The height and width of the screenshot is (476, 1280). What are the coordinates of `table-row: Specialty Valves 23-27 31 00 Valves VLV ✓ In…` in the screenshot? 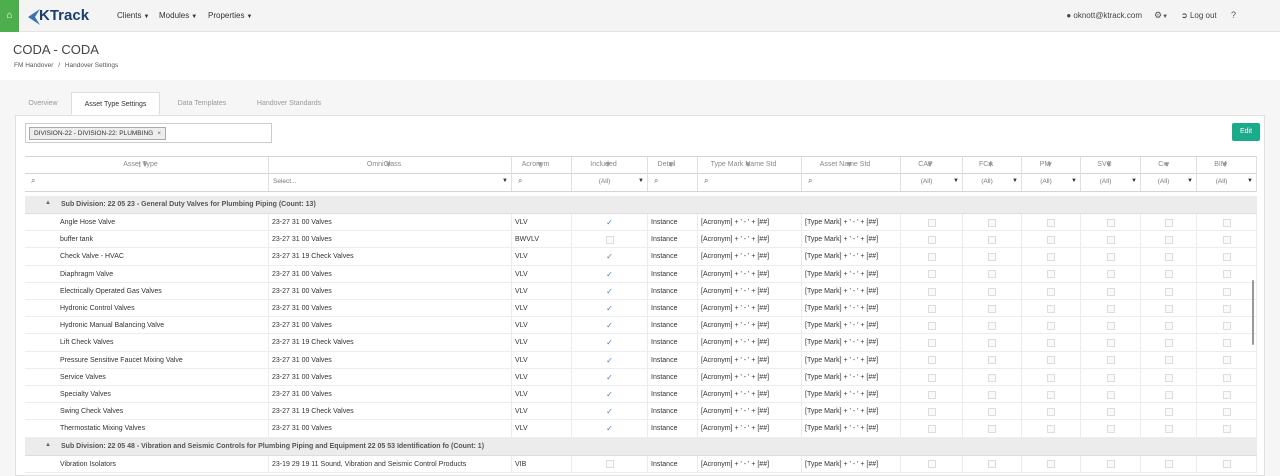 It's located at (641, 395).